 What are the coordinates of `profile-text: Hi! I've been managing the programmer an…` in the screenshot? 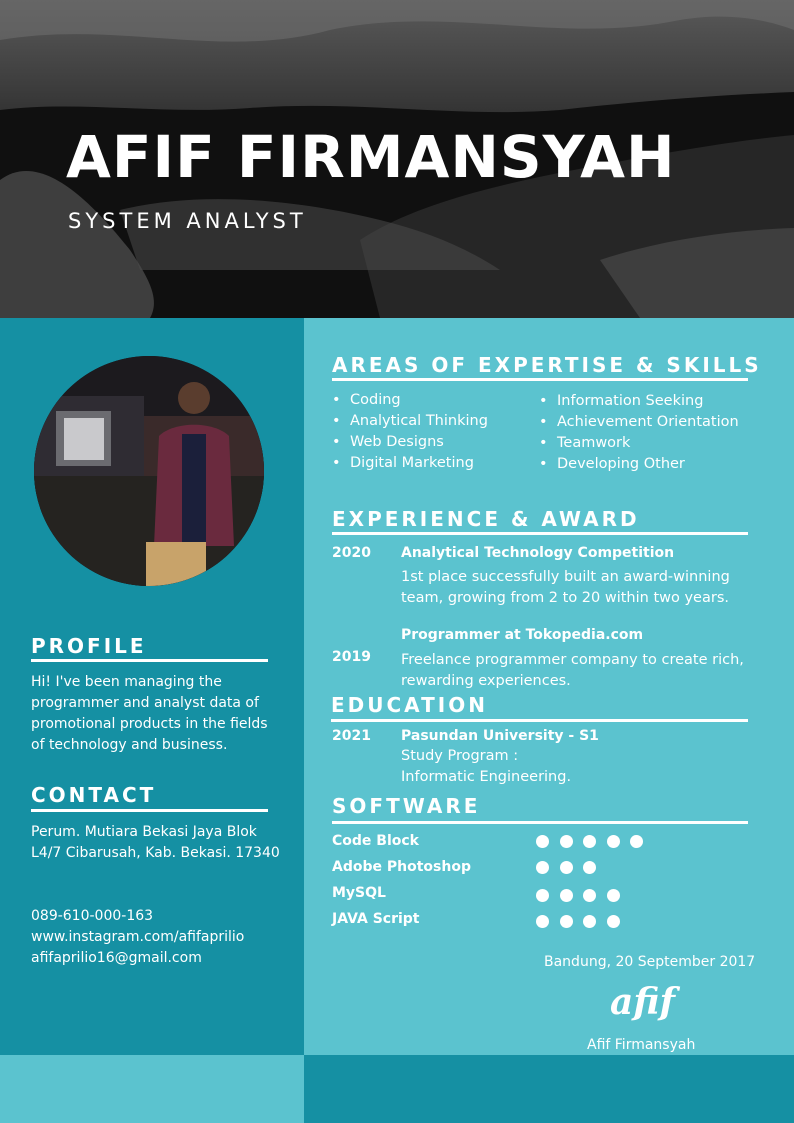 It's located at (149, 713).